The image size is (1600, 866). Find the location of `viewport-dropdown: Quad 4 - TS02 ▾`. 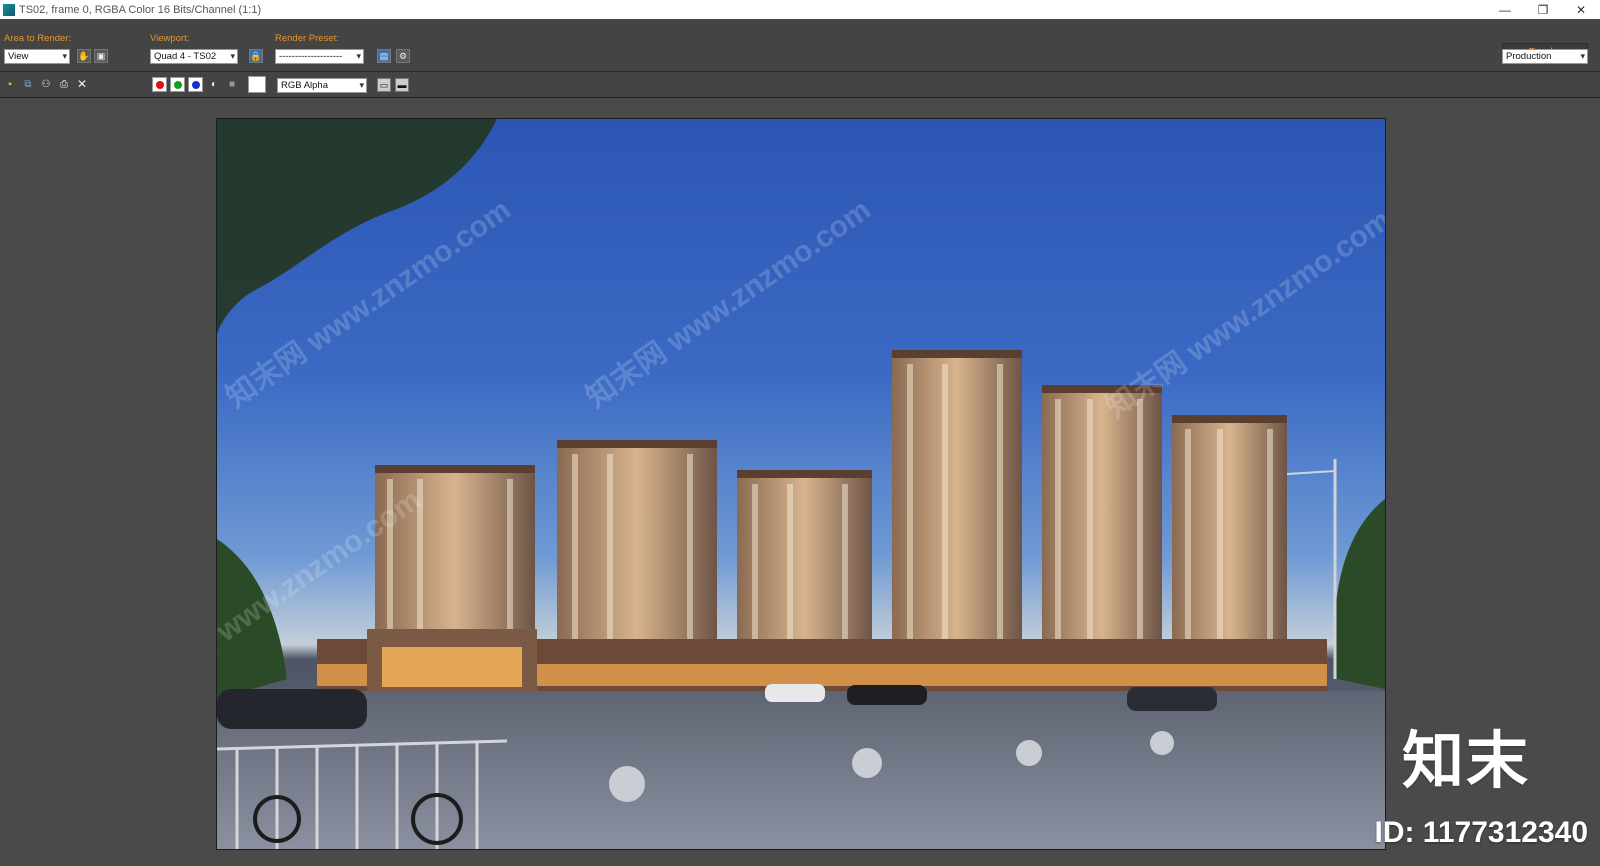

viewport-dropdown: Quad 4 - TS02 ▾ is located at coordinates (194, 56).